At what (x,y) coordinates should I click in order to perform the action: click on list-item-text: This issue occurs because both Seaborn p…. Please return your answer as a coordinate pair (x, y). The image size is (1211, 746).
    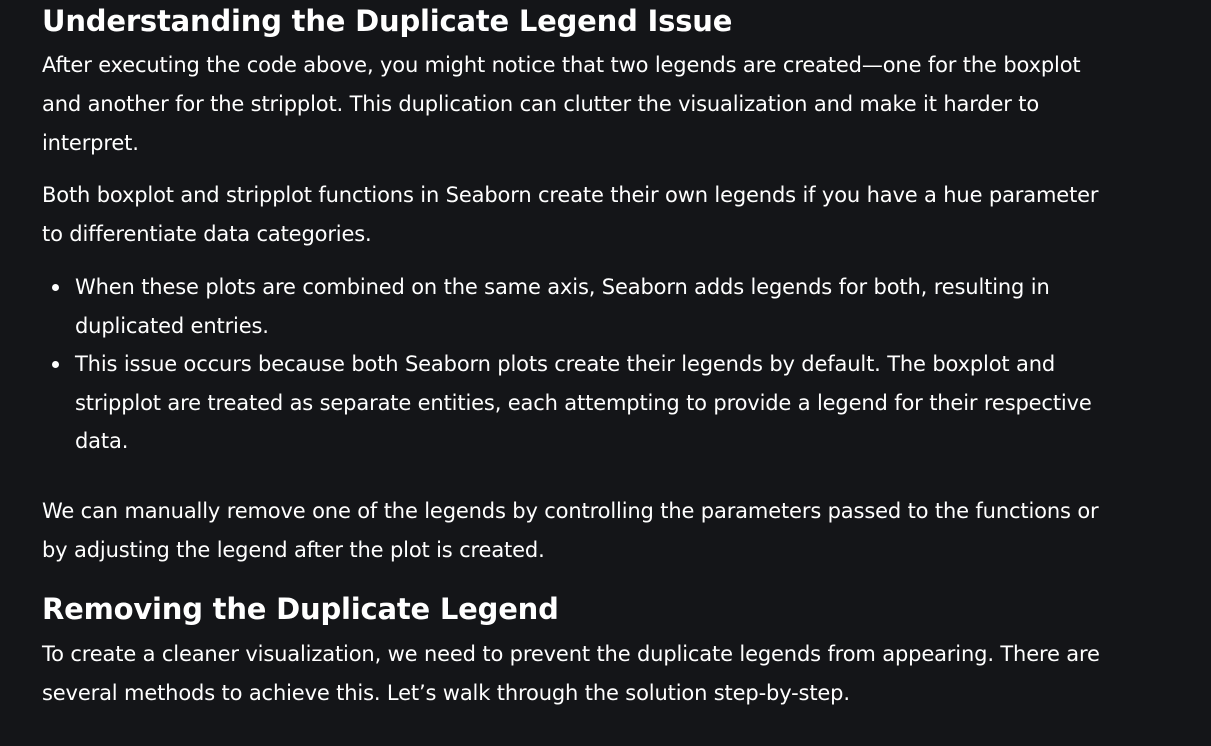
    Looking at the image, I should click on (583, 402).